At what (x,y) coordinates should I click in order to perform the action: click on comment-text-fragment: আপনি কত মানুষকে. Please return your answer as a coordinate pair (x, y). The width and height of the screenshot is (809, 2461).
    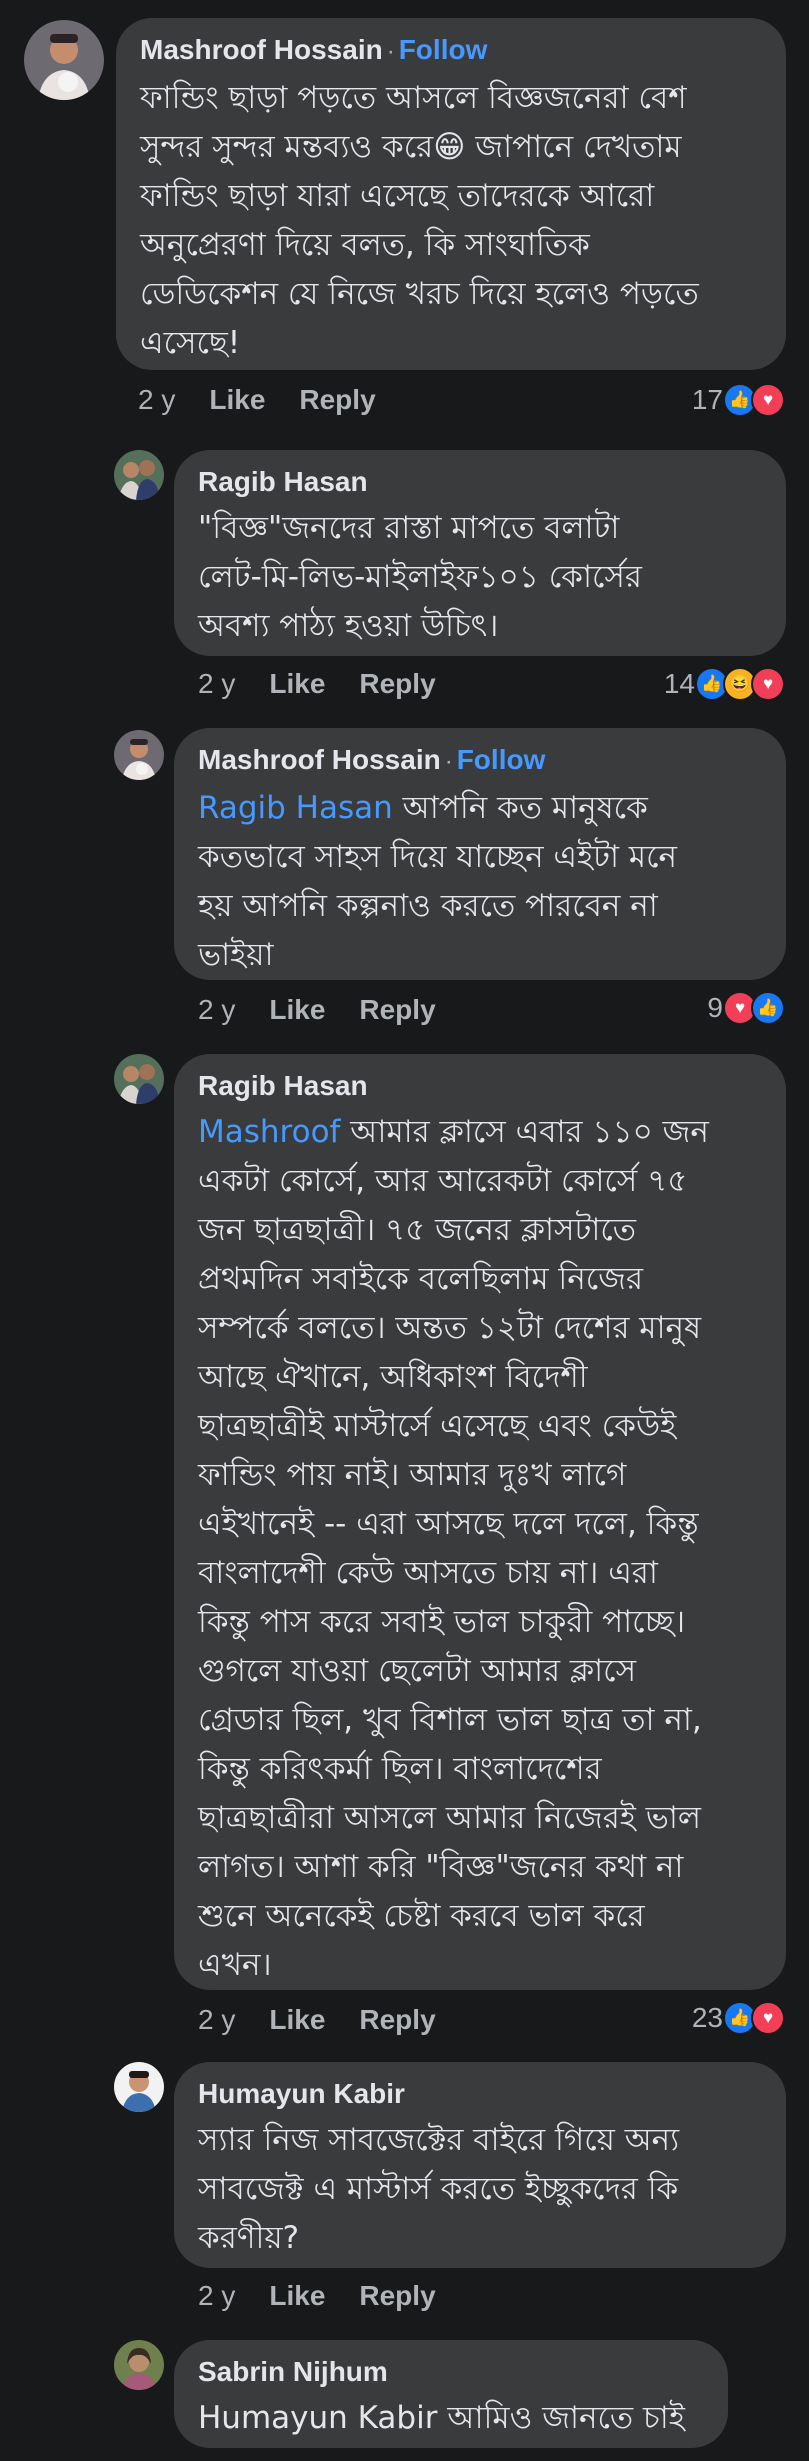
    Looking at the image, I should click on (520, 808).